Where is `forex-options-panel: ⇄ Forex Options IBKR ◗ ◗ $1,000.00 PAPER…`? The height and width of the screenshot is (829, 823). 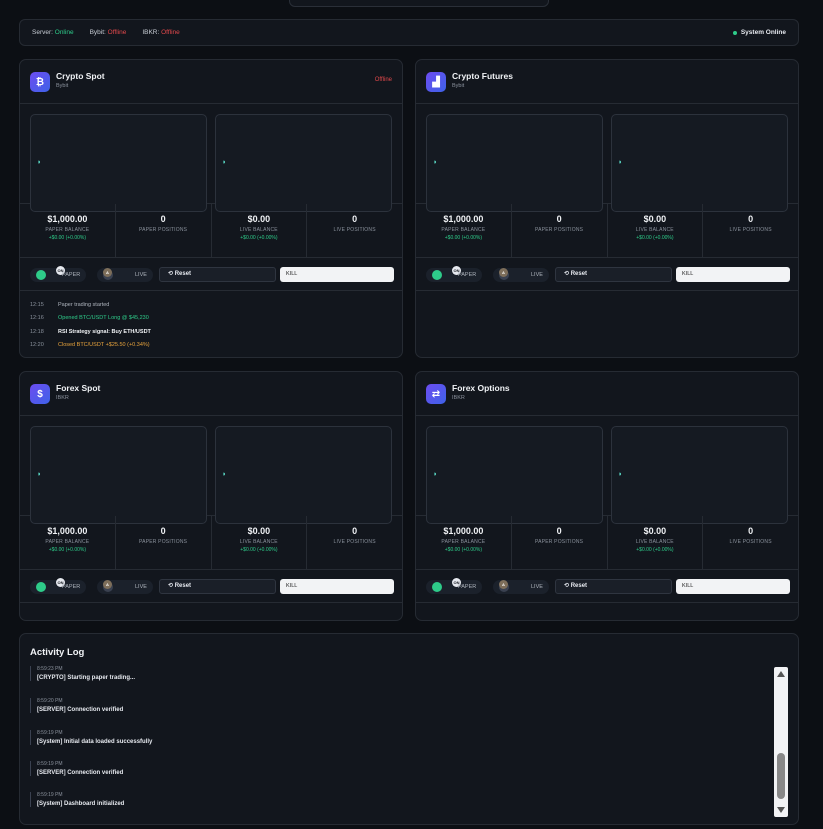 forex-options-panel: ⇄ Forex Options IBKR ◗ ◗ $1,000.00 PAPER… is located at coordinates (607, 496).